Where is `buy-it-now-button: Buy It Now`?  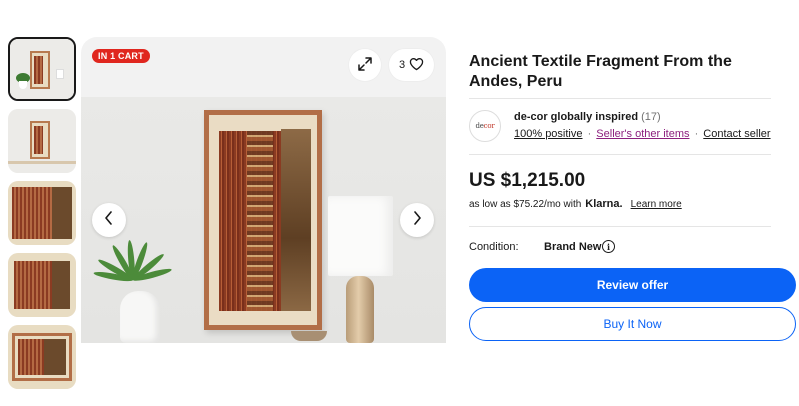 buy-it-now-button: Buy It Now is located at coordinates (632, 324).